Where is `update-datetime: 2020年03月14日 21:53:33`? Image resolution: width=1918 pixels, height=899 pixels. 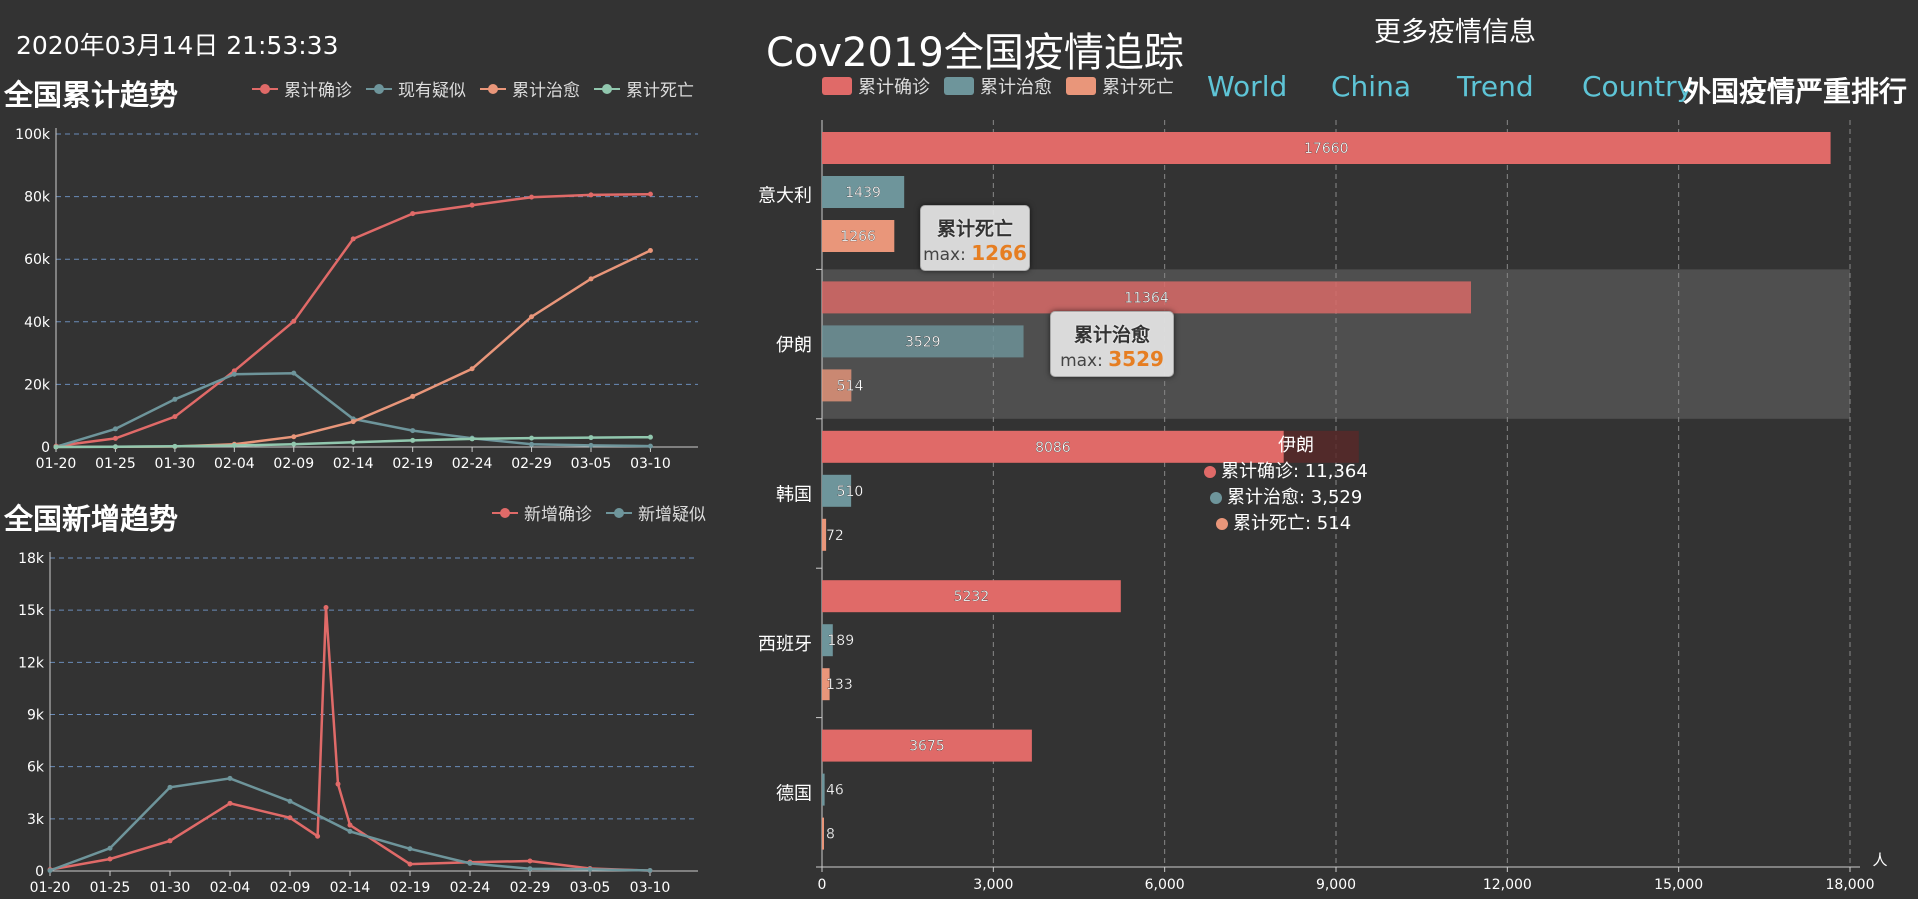
update-datetime: 2020年03月14日 21:53:33 is located at coordinates (177, 45).